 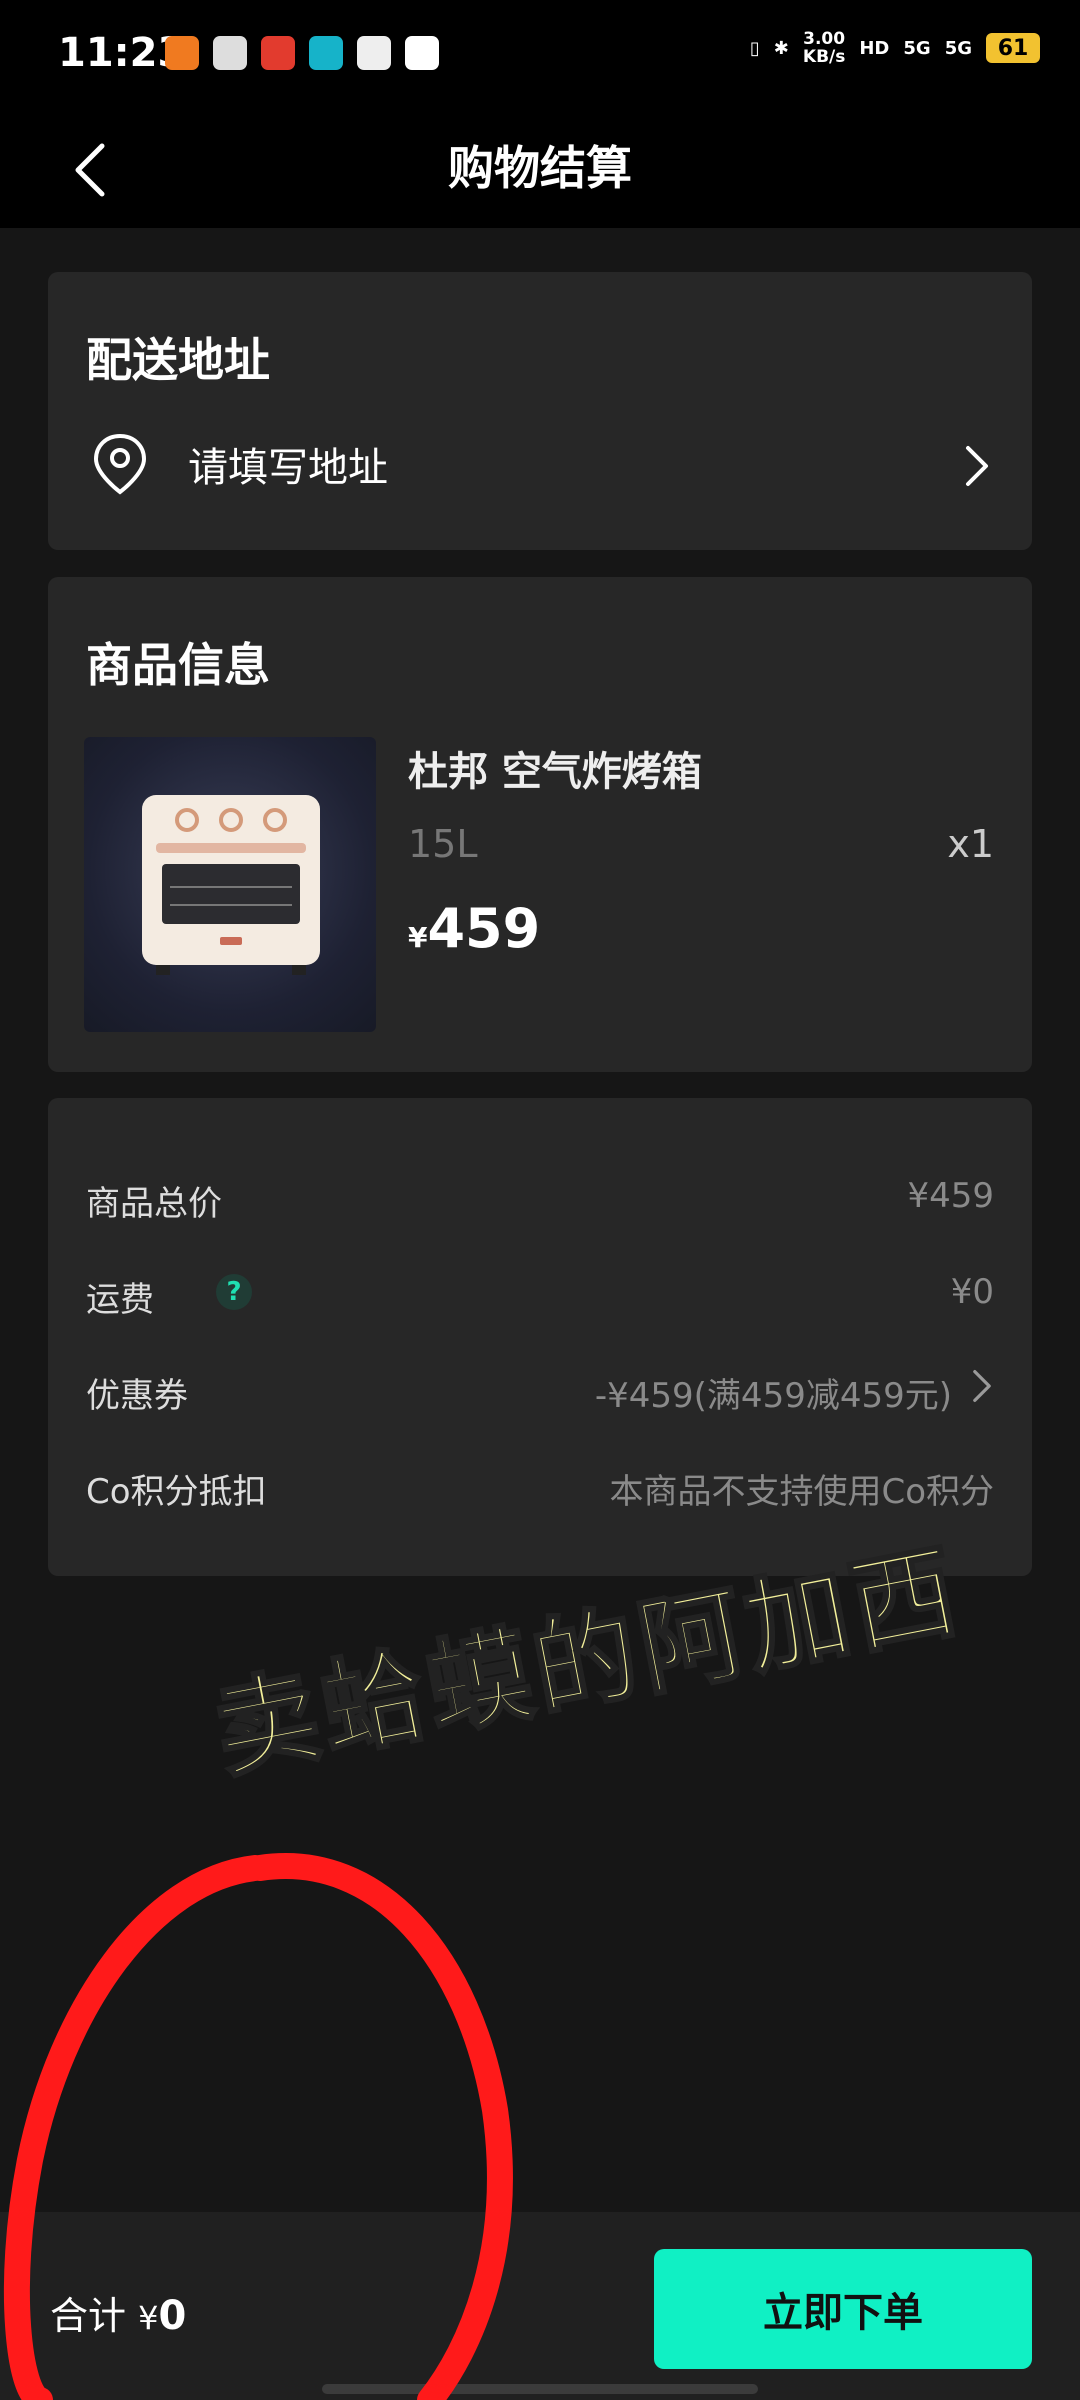 What do you see at coordinates (540, 1292) in the screenshot?
I see `summary-row-shipping: 运费 ? ¥0` at bounding box center [540, 1292].